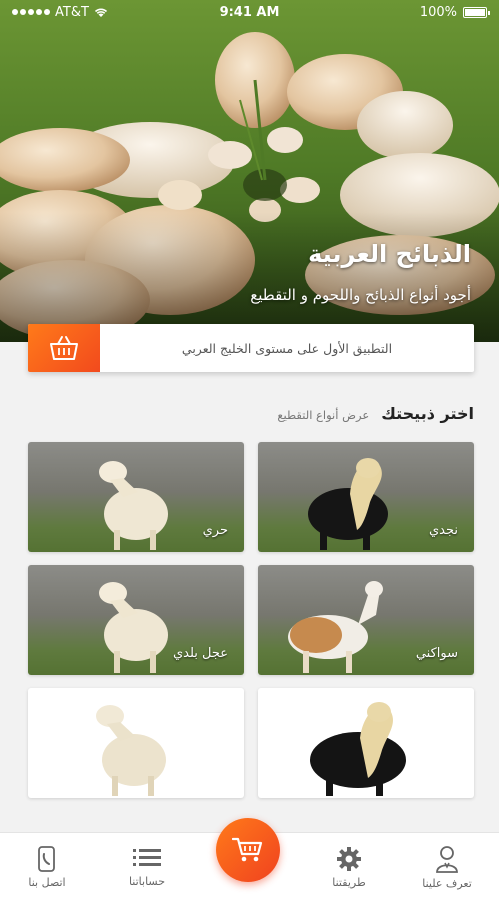  What do you see at coordinates (427, 413) in the screenshot?
I see `section-title: اختر ذبيحتك` at bounding box center [427, 413].